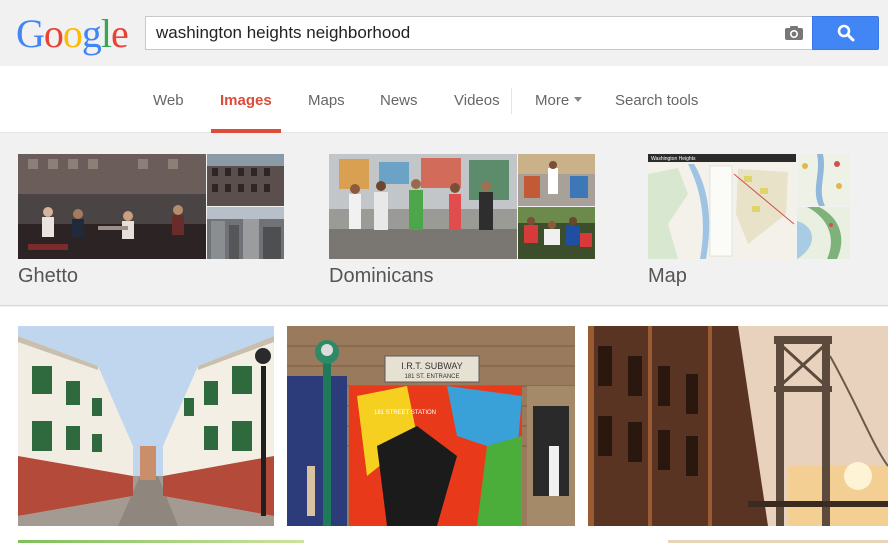 The height and width of the screenshot is (543, 888). I want to click on magnifier-icon, so click(846, 33).